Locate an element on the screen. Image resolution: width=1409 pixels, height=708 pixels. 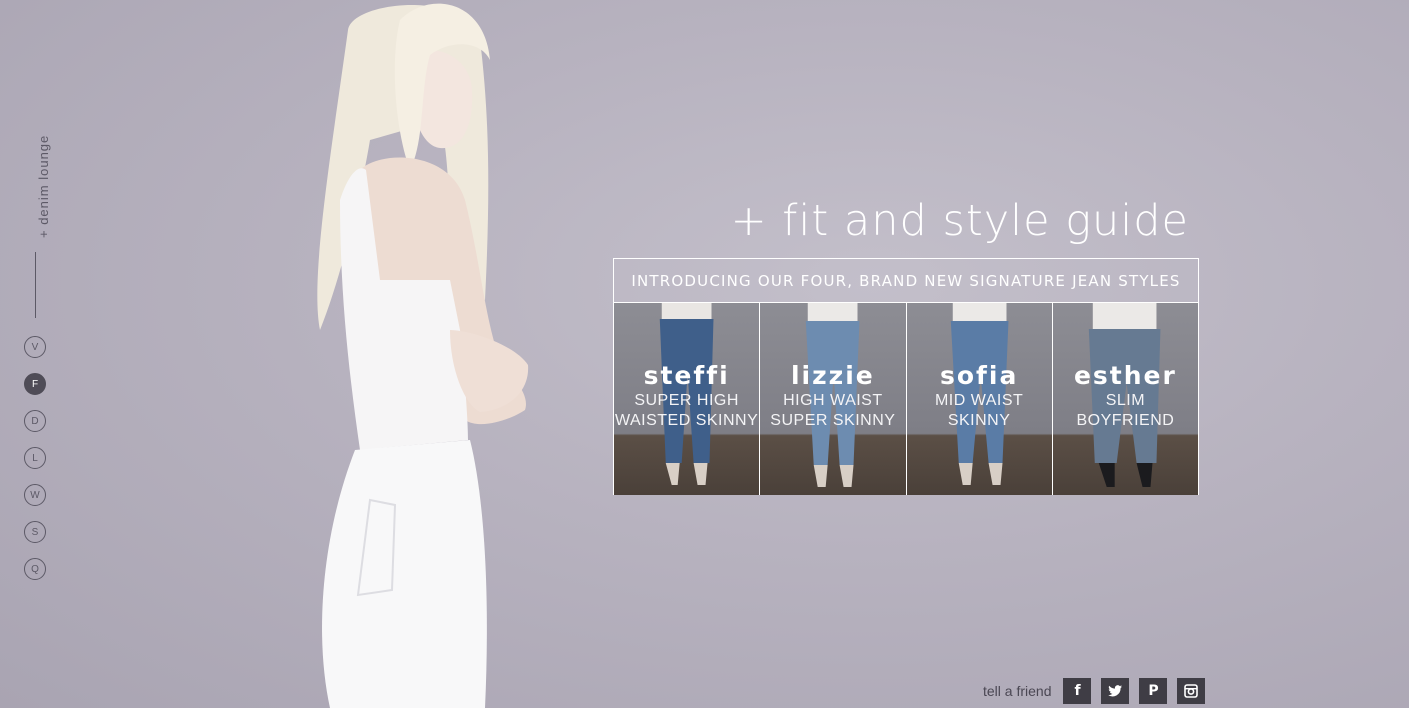
style-name: lizzie is located at coordinates (832, 375).